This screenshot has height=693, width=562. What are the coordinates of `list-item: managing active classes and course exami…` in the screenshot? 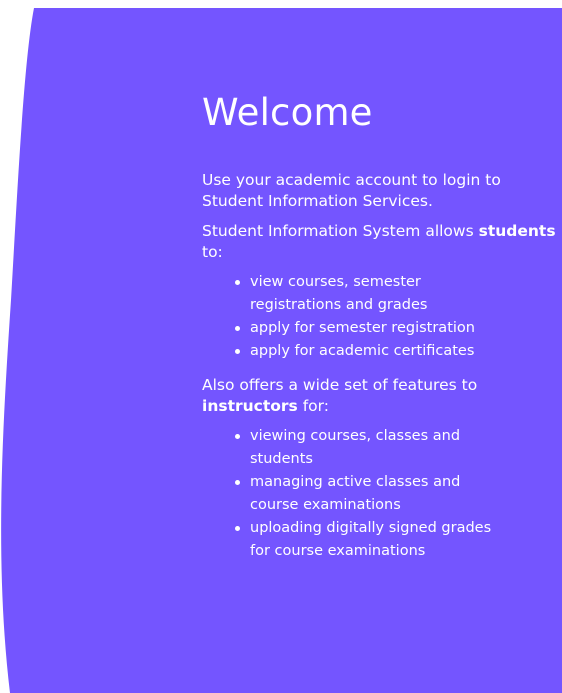 It's located at (373, 494).